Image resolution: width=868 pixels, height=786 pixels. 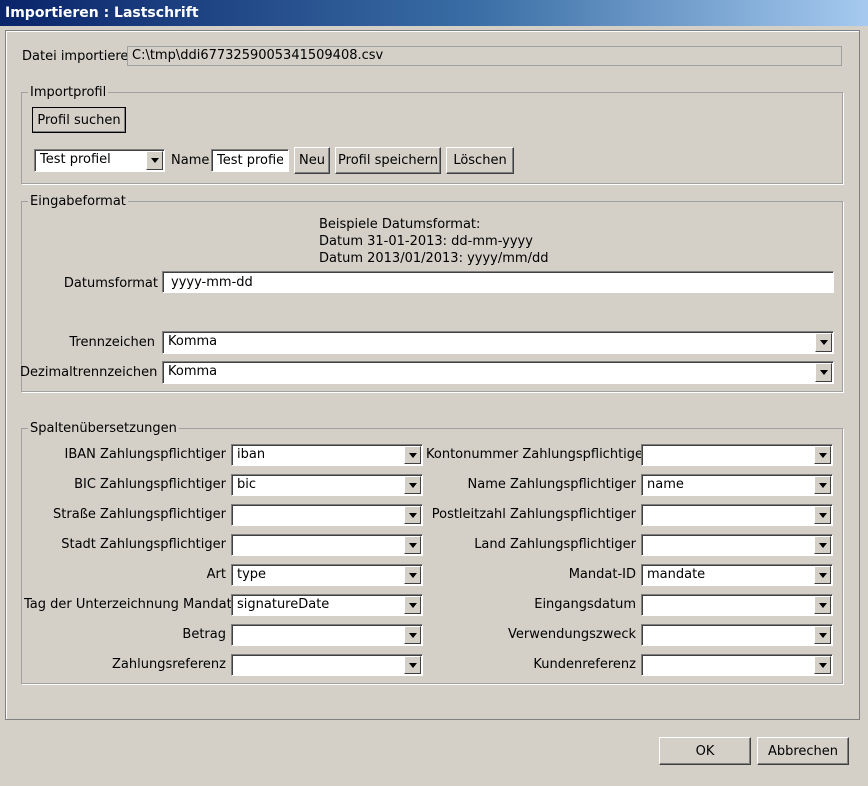 I want to click on column-select-left-4: type, so click(x=327, y=575).